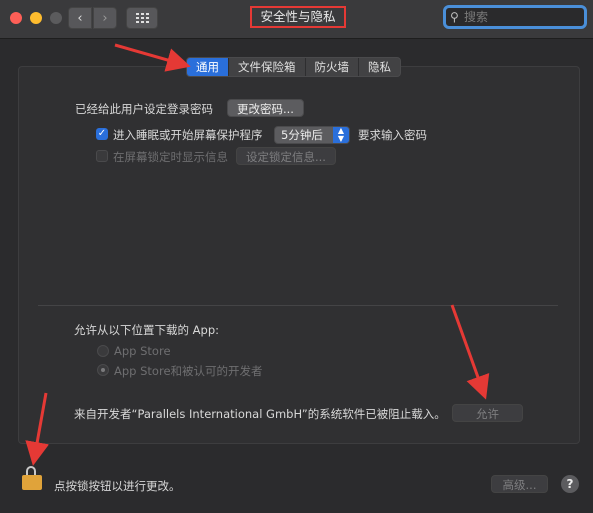 The height and width of the screenshot is (513, 593). I want to click on arrow-to-lock, so click(37, 429).